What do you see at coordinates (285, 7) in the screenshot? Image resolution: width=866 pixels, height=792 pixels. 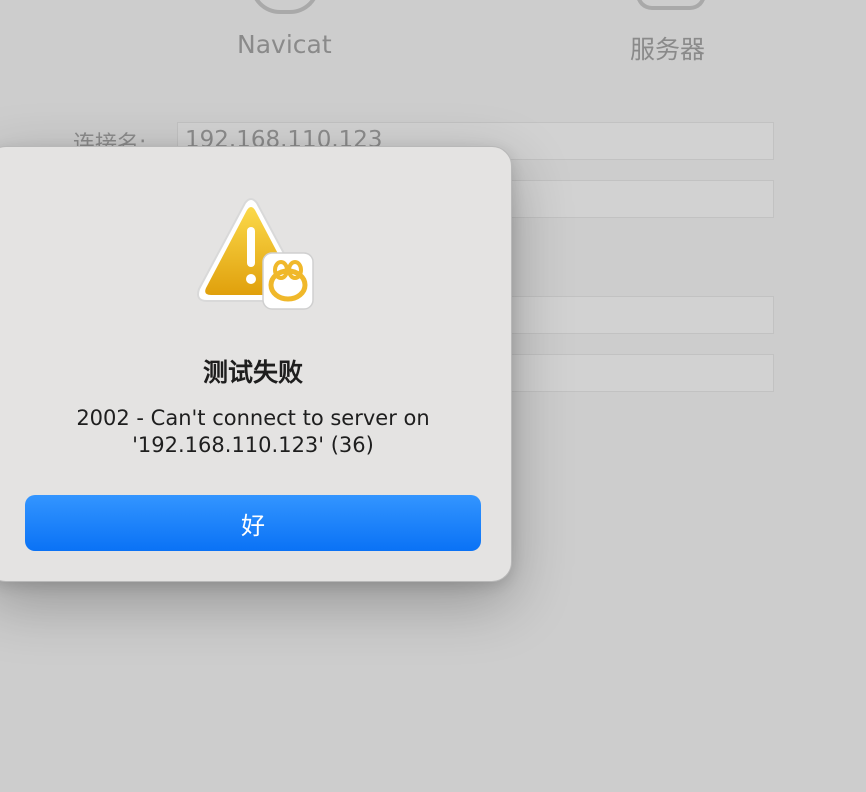 I see `navicat-icon` at bounding box center [285, 7].